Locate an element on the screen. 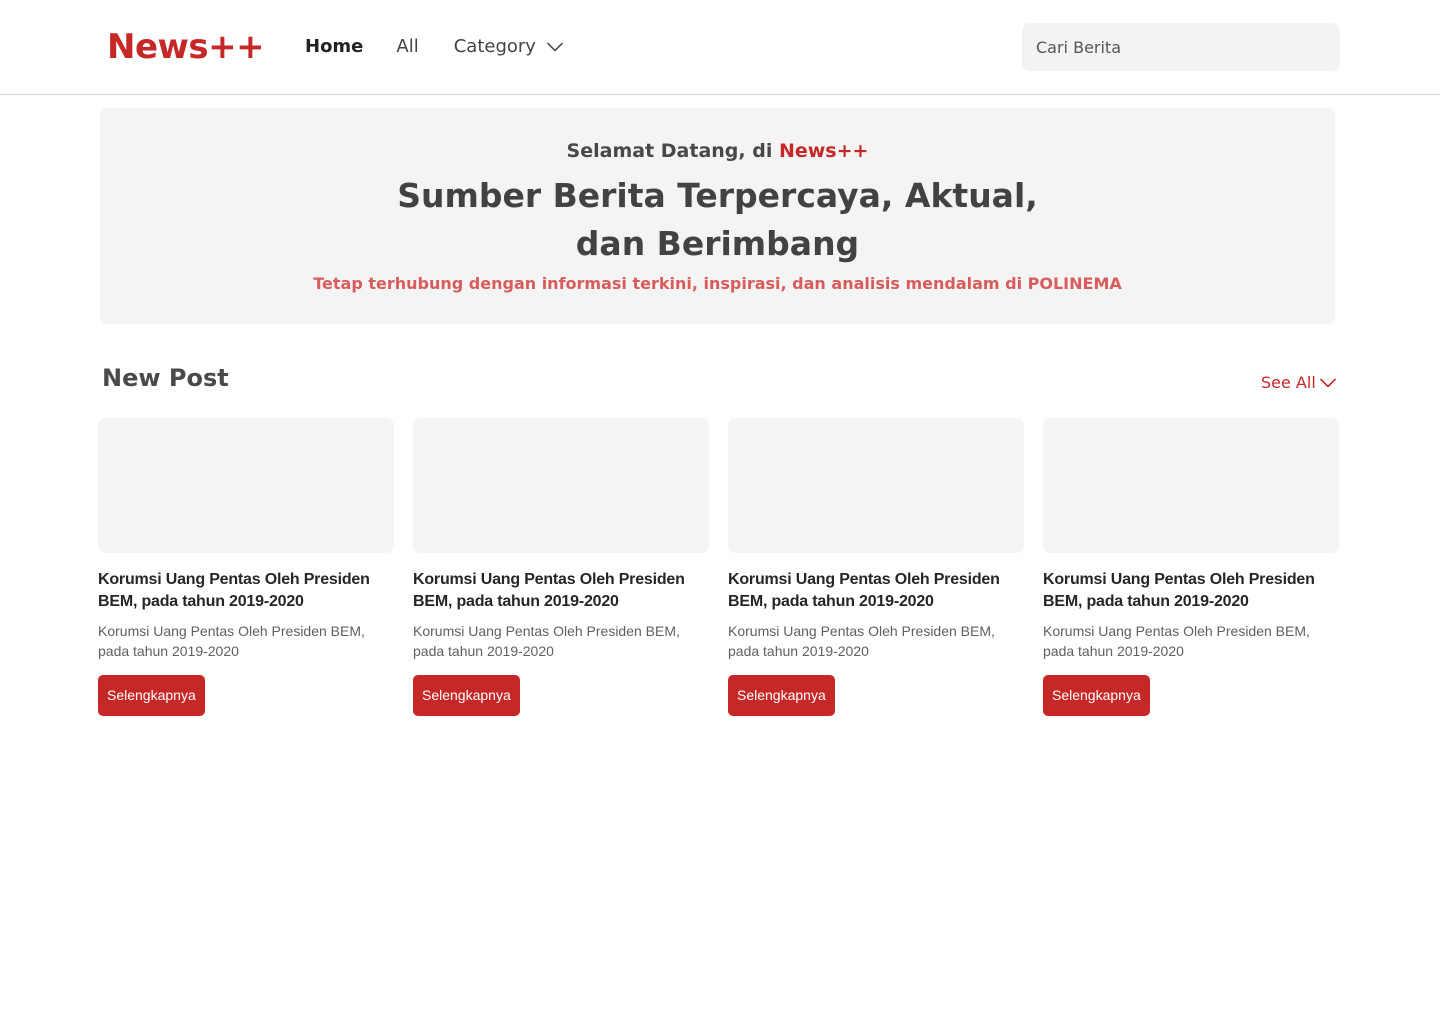 The height and width of the screenshot is (1024, 1440). nav-category-dropdown: Category is located at coordinates (508, 47).